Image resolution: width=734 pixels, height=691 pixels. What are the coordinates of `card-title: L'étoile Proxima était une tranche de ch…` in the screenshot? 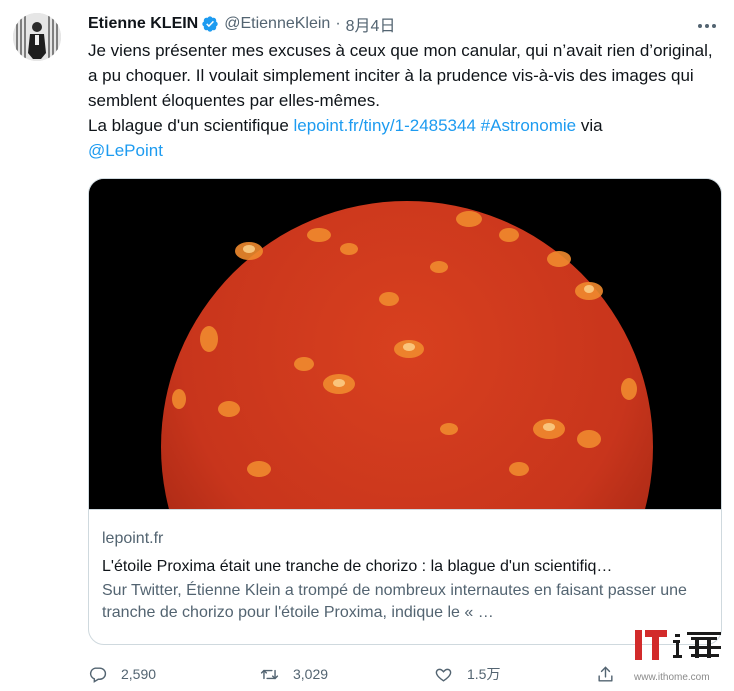 It's located at (357, 566).